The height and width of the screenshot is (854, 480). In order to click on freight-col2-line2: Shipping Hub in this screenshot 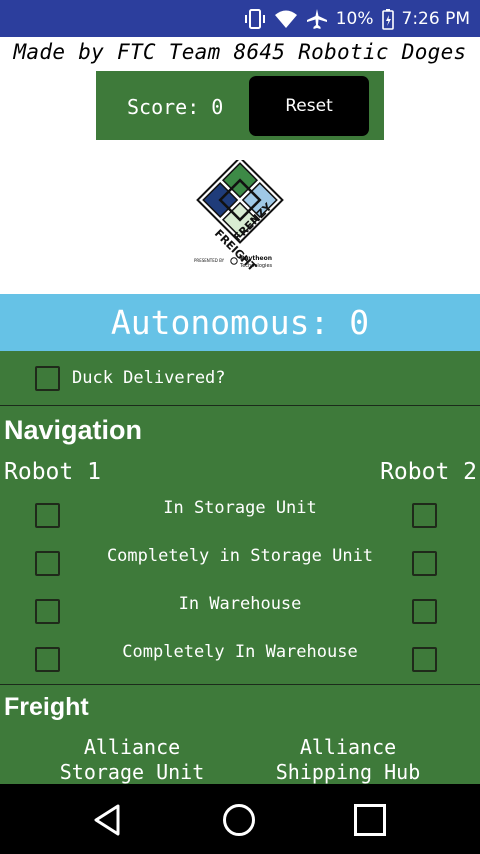, I will do `click(348, 772)`.